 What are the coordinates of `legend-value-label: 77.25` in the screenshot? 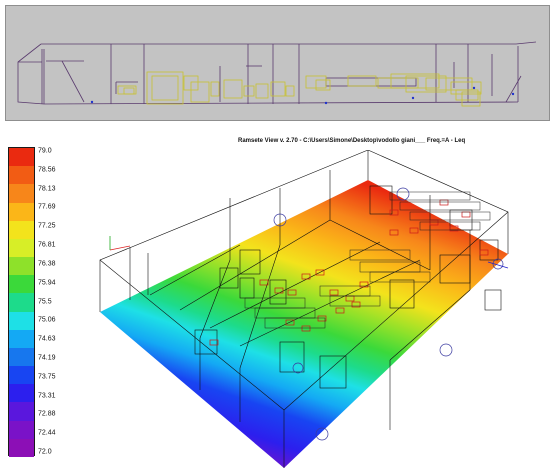 It's located at (47, 226).